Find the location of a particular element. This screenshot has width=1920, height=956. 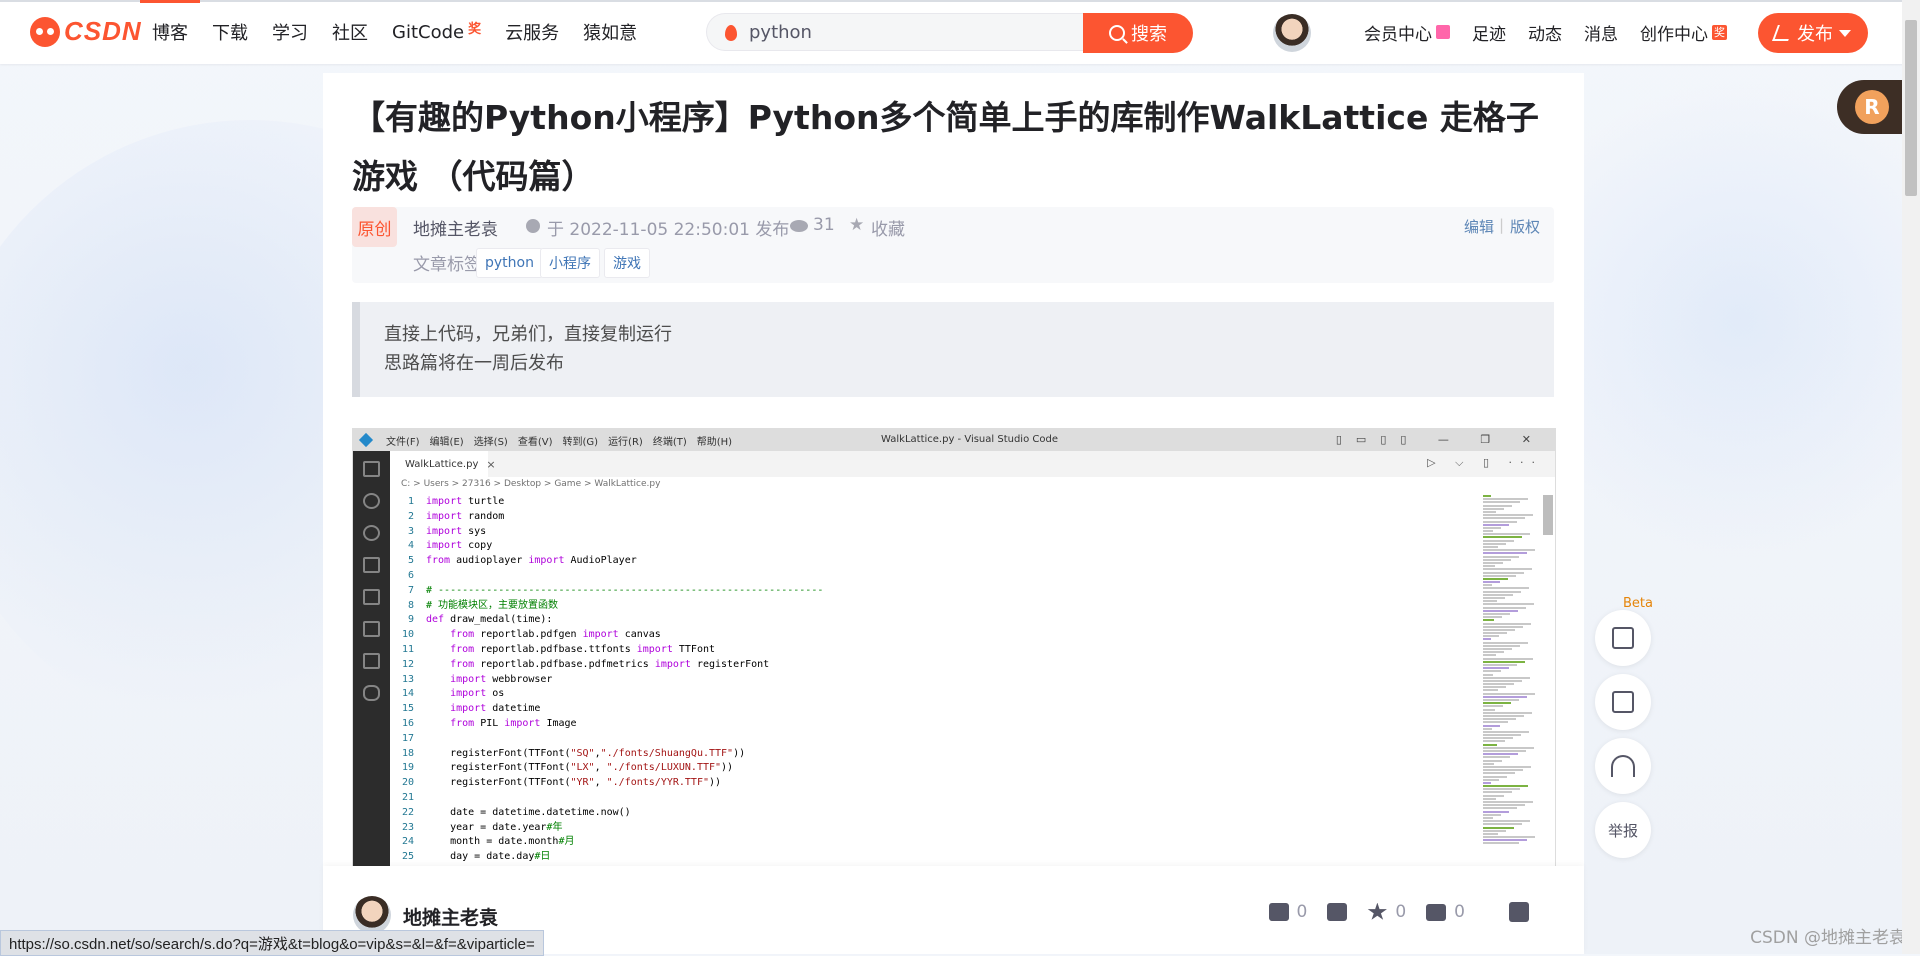

tag-python: python is located at coordinates (509, 263).